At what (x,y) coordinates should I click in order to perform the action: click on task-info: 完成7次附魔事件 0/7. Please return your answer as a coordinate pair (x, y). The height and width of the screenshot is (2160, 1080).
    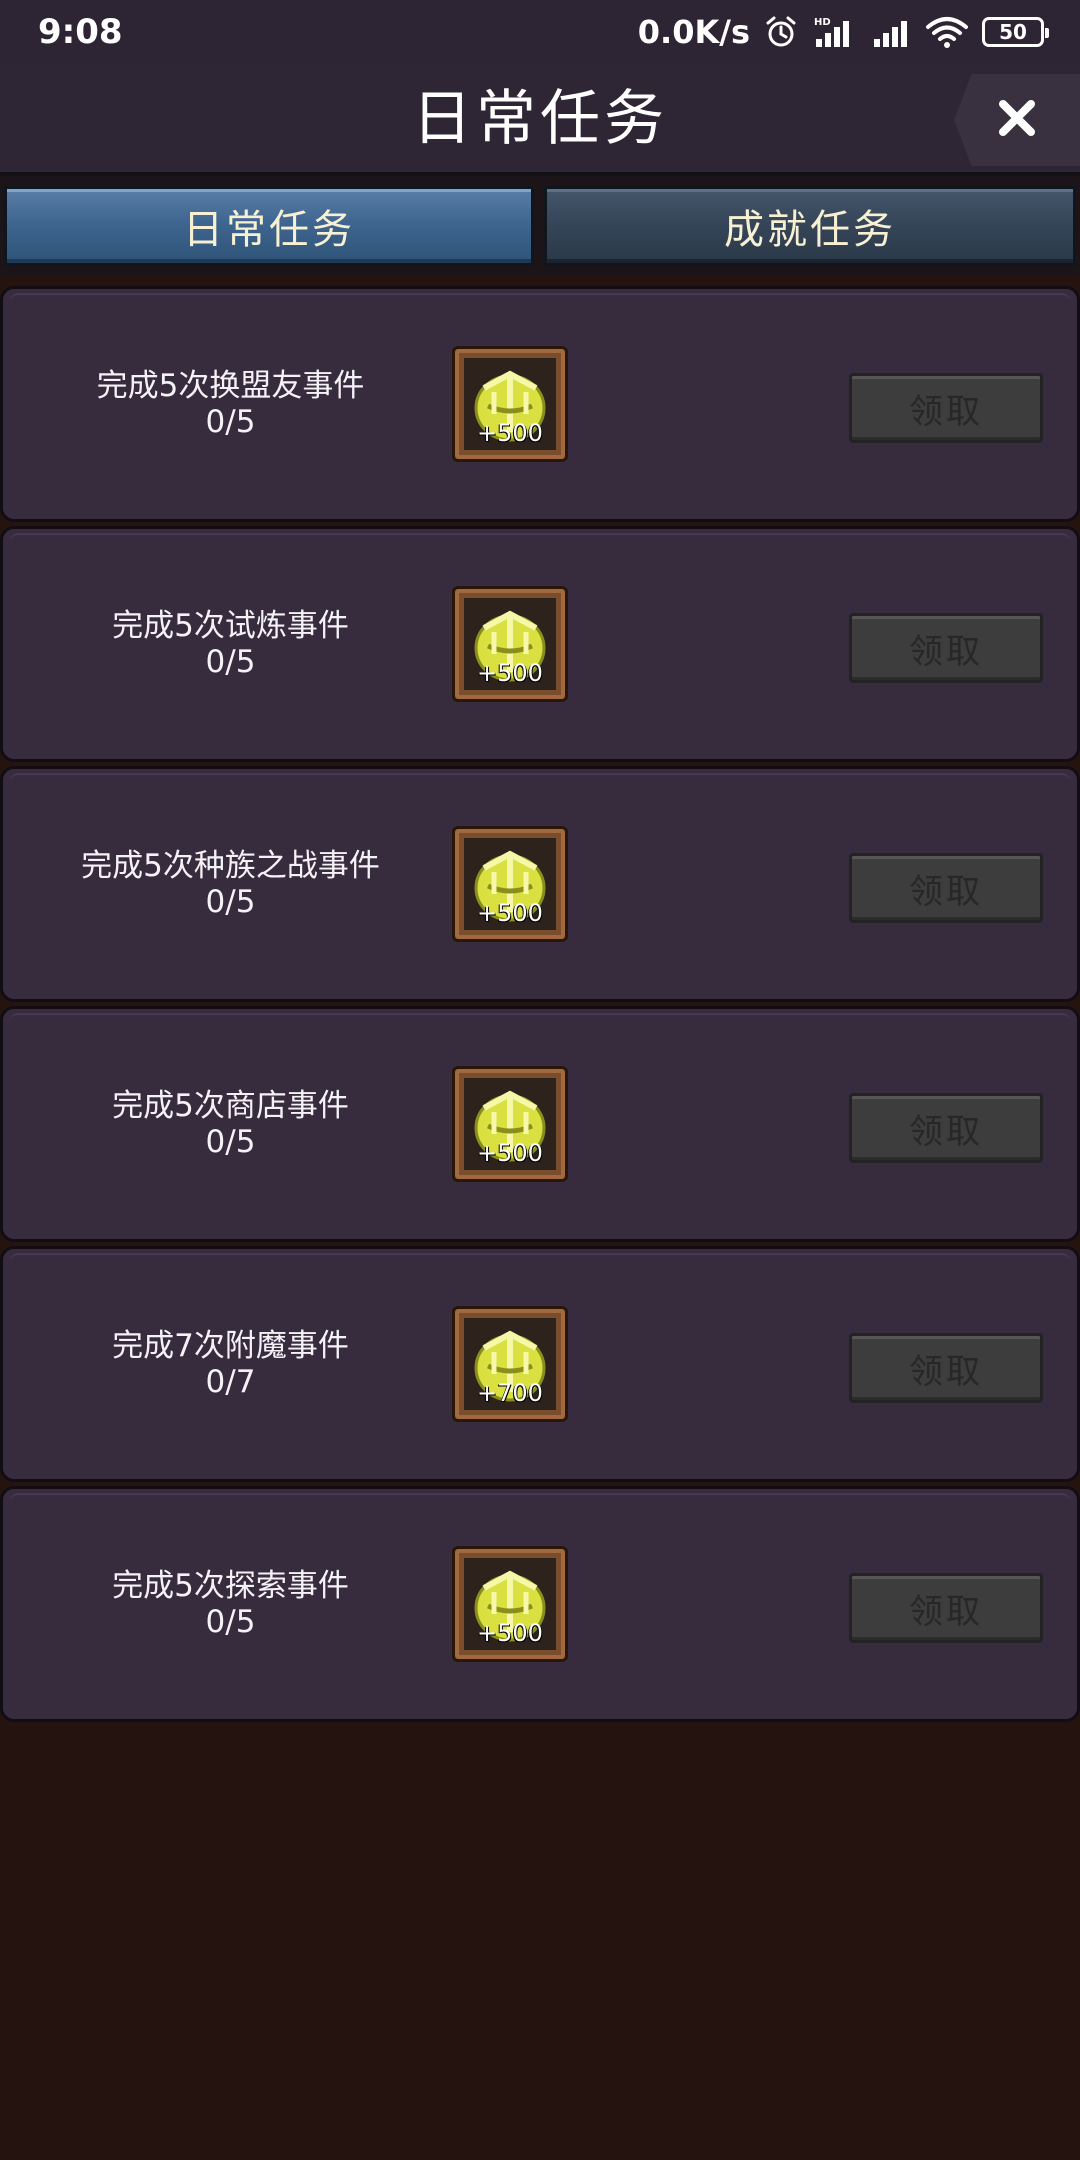
    Looking at the image, I should click on (230, 1364).